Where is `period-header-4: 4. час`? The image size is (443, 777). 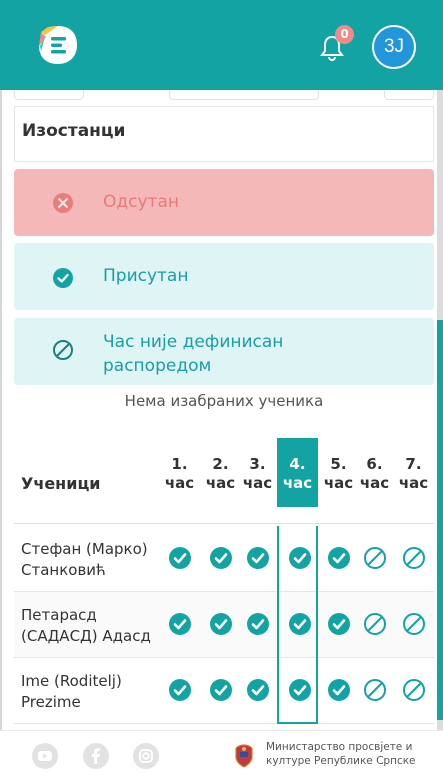 period-header-4: 4. час is located at coordinates (297, 472).